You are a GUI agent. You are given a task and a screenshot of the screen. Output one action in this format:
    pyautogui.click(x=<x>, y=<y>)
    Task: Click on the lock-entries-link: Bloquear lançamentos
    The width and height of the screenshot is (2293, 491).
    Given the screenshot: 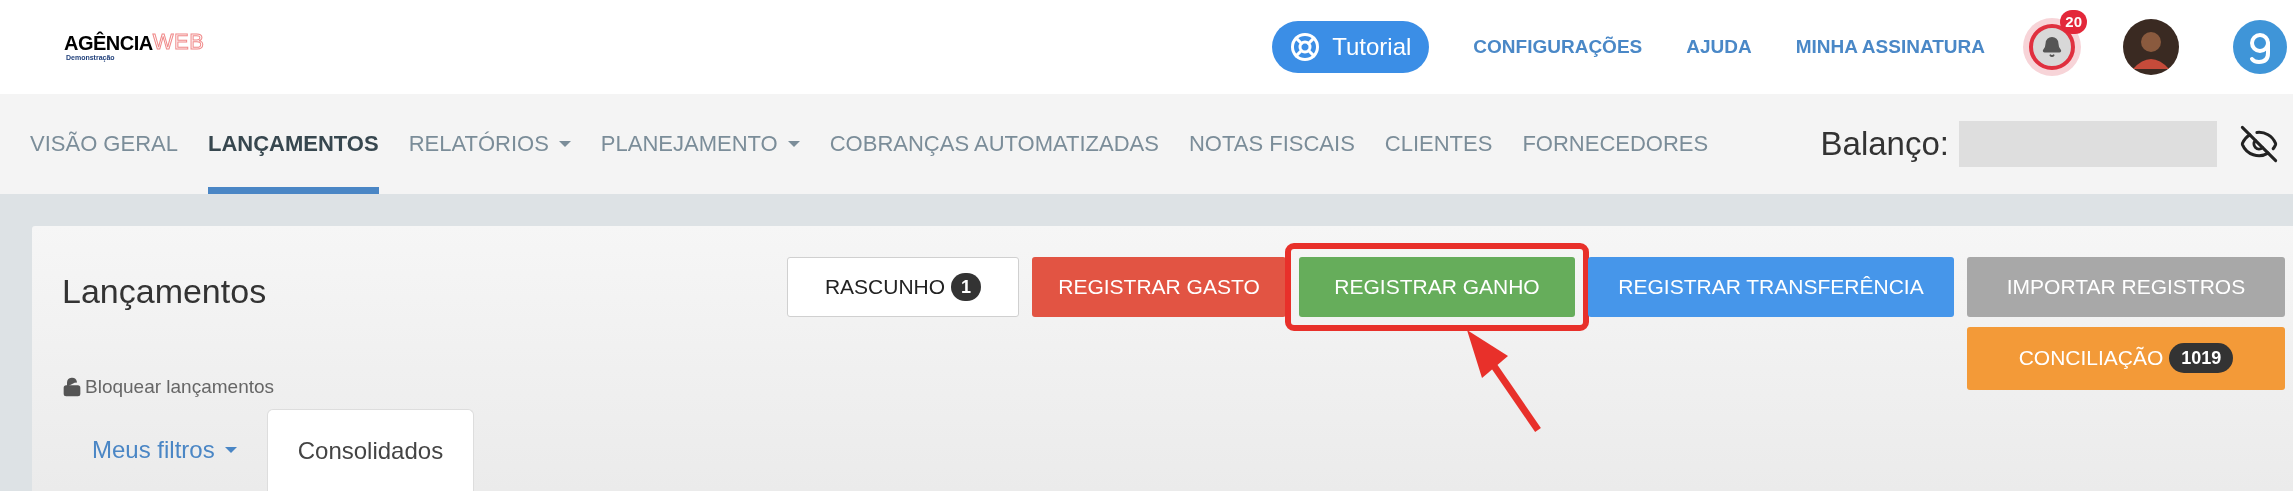 What is the action you would take?
    pyautogui.click(x=180, y=386)
    